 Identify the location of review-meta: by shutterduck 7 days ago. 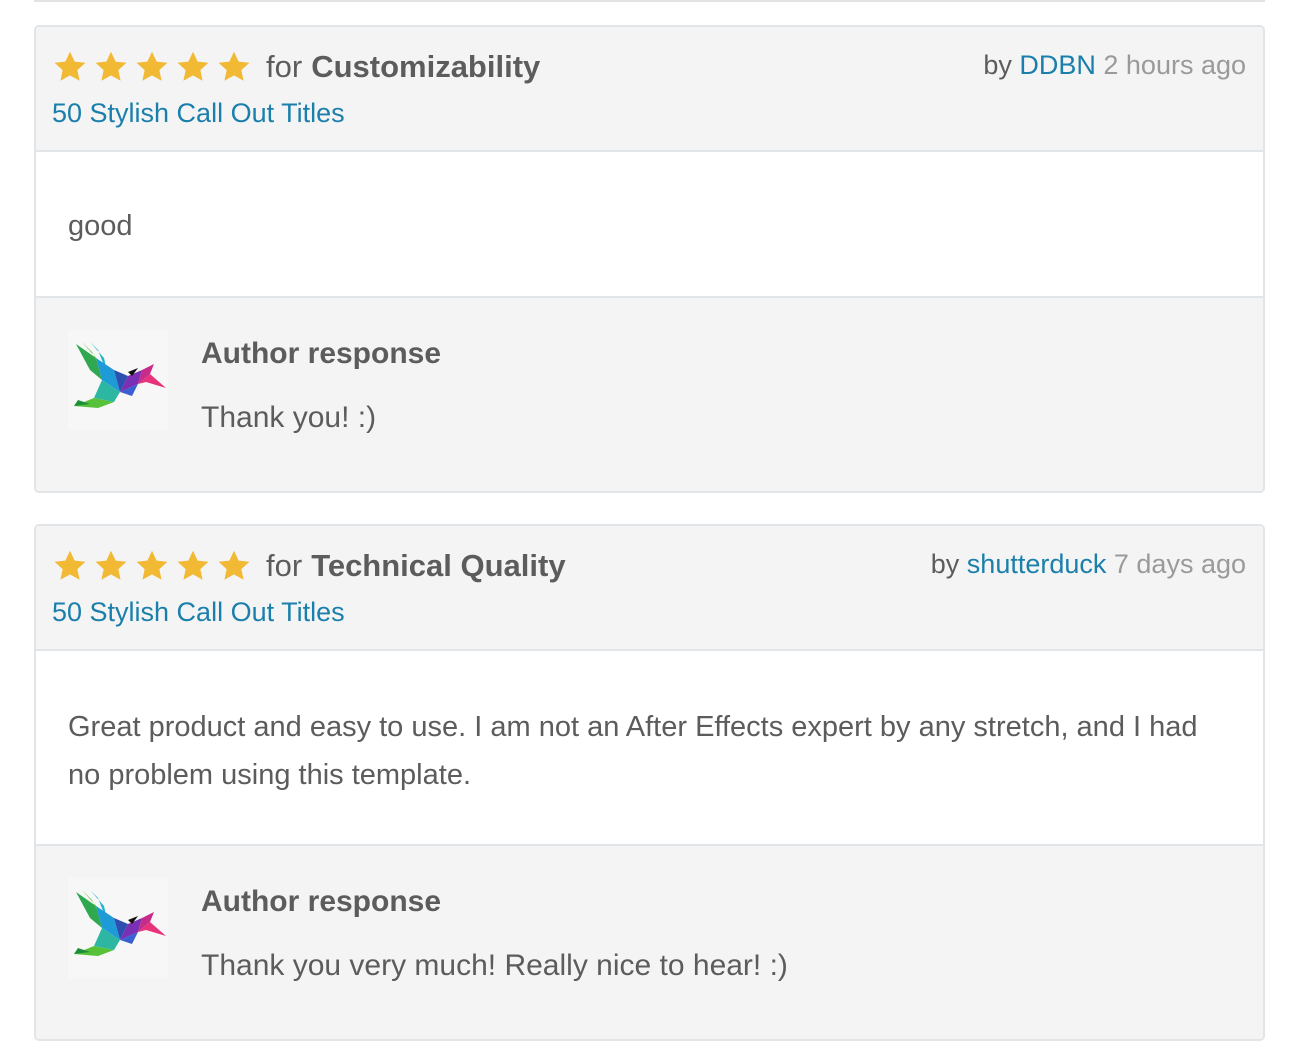
(1088, 564).